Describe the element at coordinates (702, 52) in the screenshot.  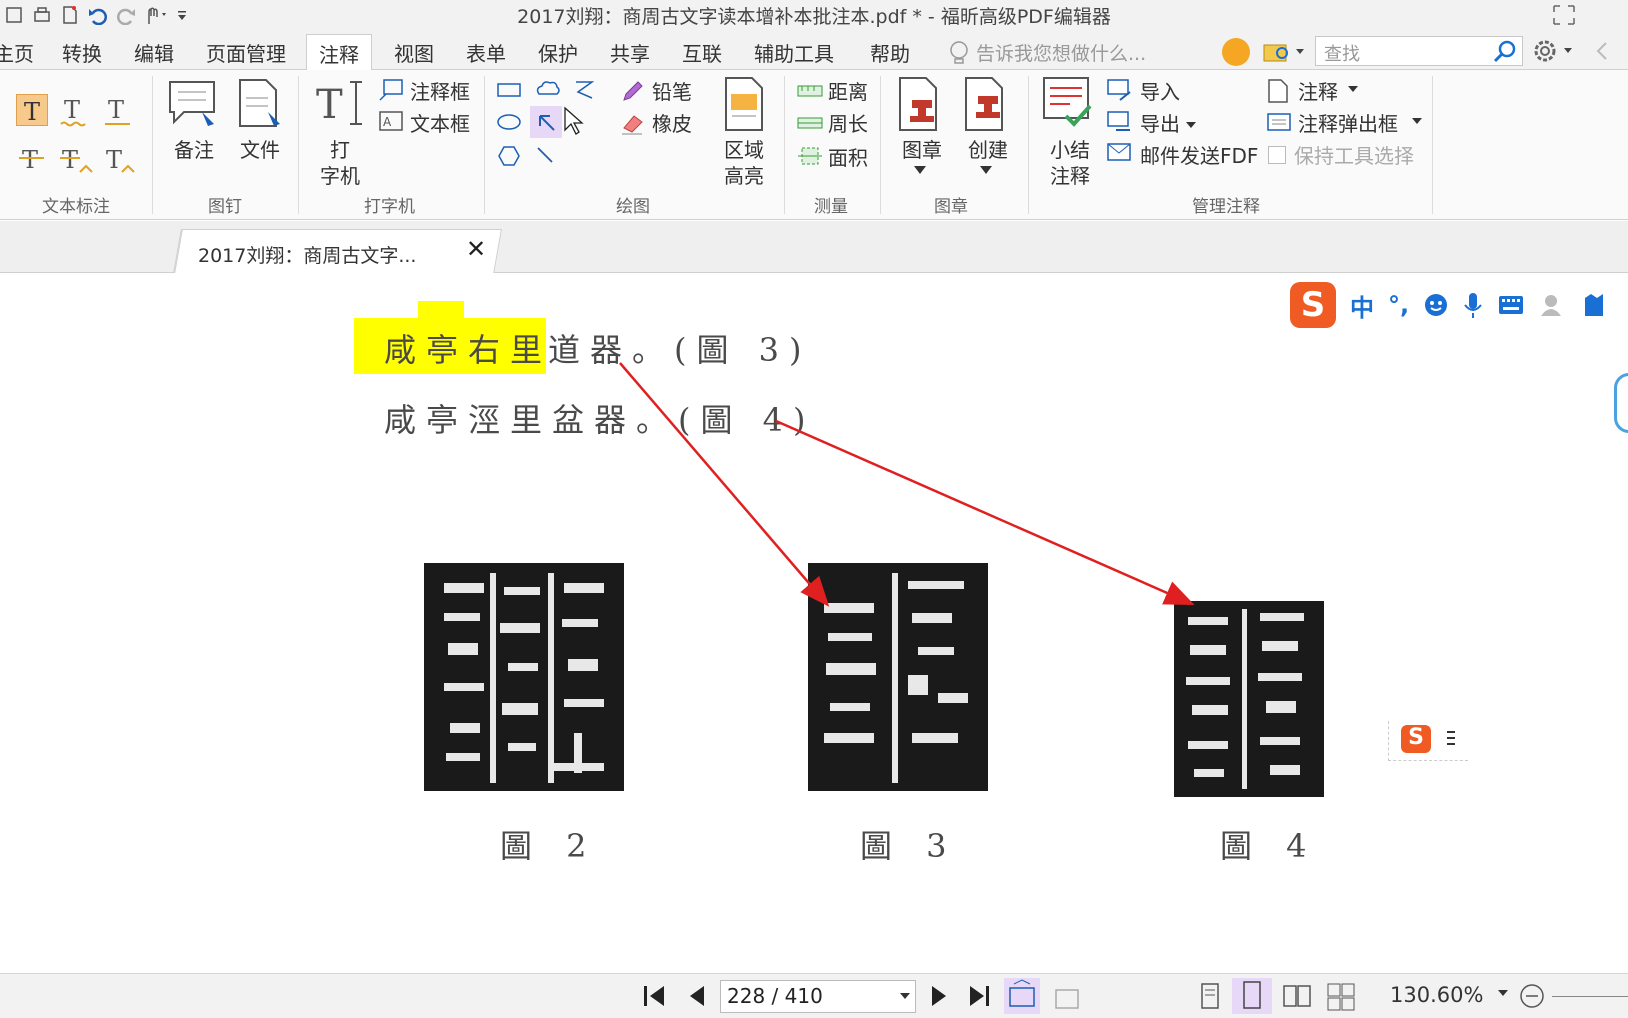
I see `menu-connect: 互联` at that location.